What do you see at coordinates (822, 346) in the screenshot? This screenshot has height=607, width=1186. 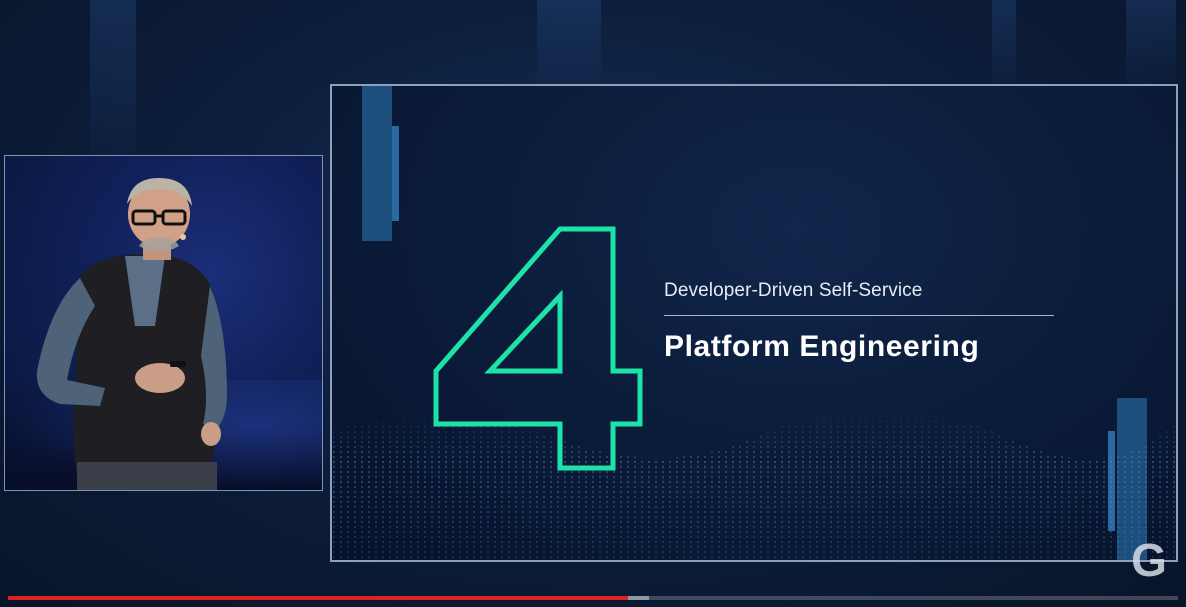 I see `slide-title: Platform Engineering` at bounding box center [822, 346].